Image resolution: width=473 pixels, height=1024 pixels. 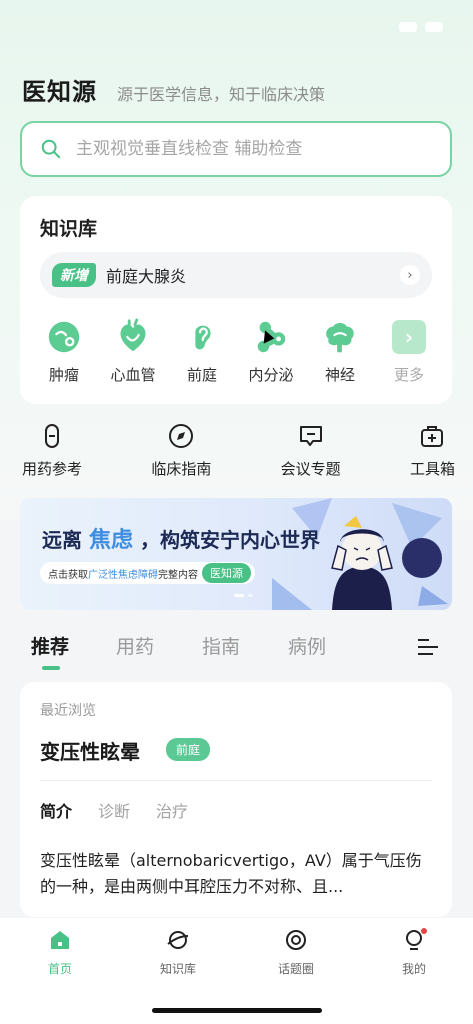 I want to click on compass-icon, so click(x=181, y=436).